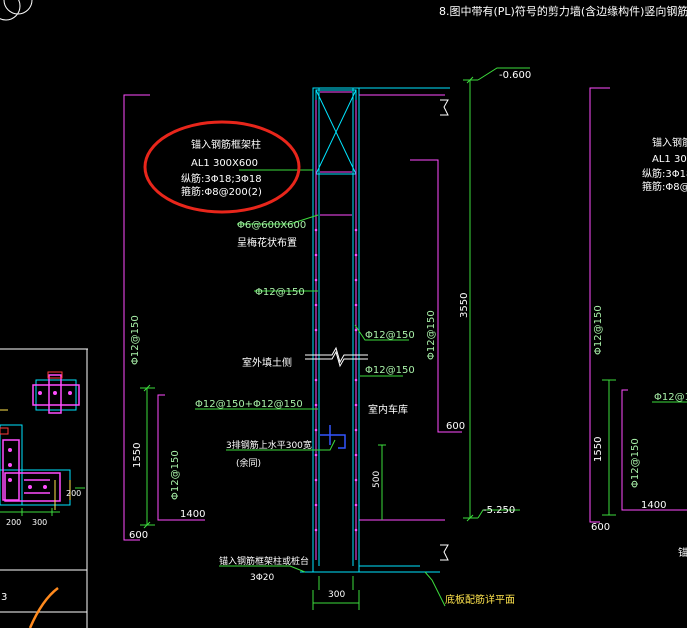  I want to click on right-h-bar: Φ12@150, so click(670, 397).